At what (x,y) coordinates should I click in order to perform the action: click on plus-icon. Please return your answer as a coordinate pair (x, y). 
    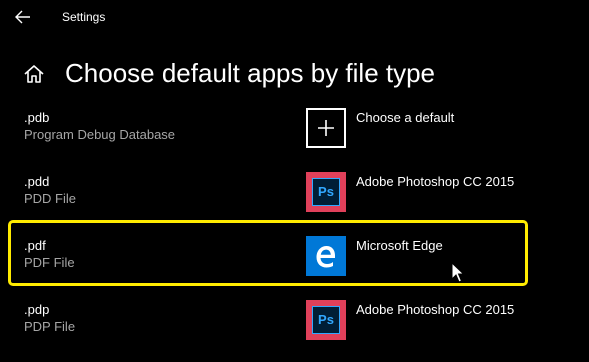
    Looking at the image, I should click on (326, 128).